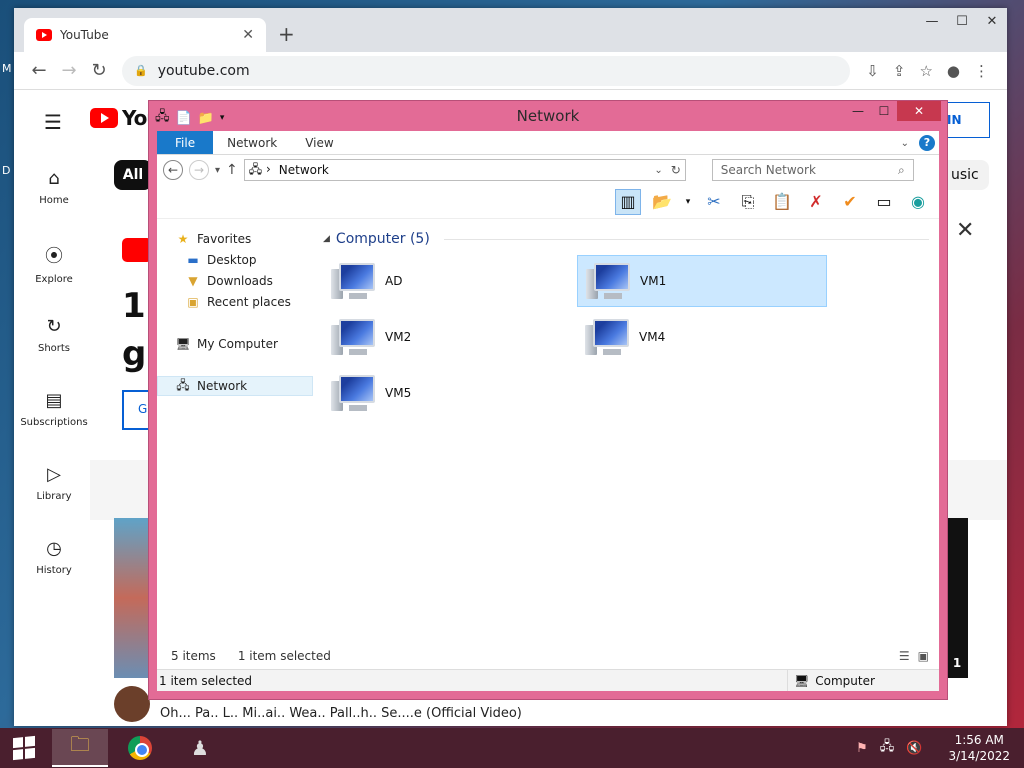 The image size is (1024, 768). I want to click on history-icon: ◷, so click(54, 548).